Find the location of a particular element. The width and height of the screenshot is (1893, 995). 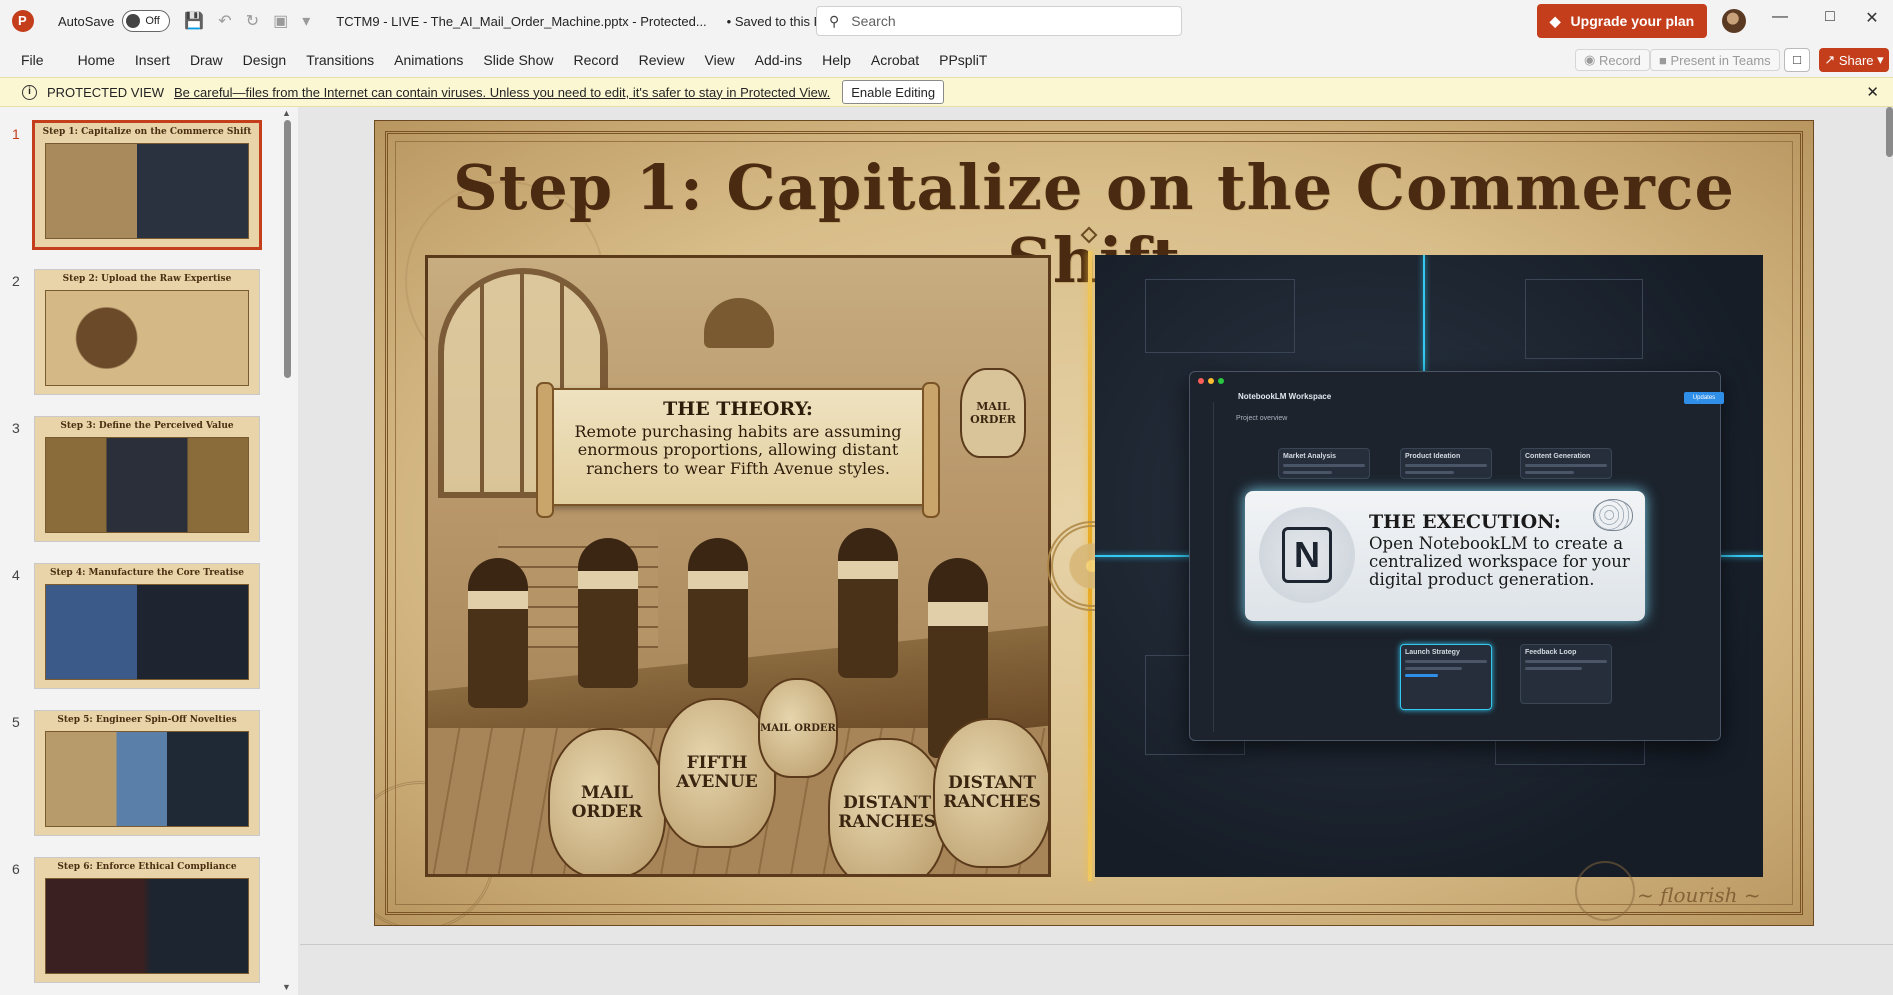

hanging-lamp is located at coordinates (739, 323).